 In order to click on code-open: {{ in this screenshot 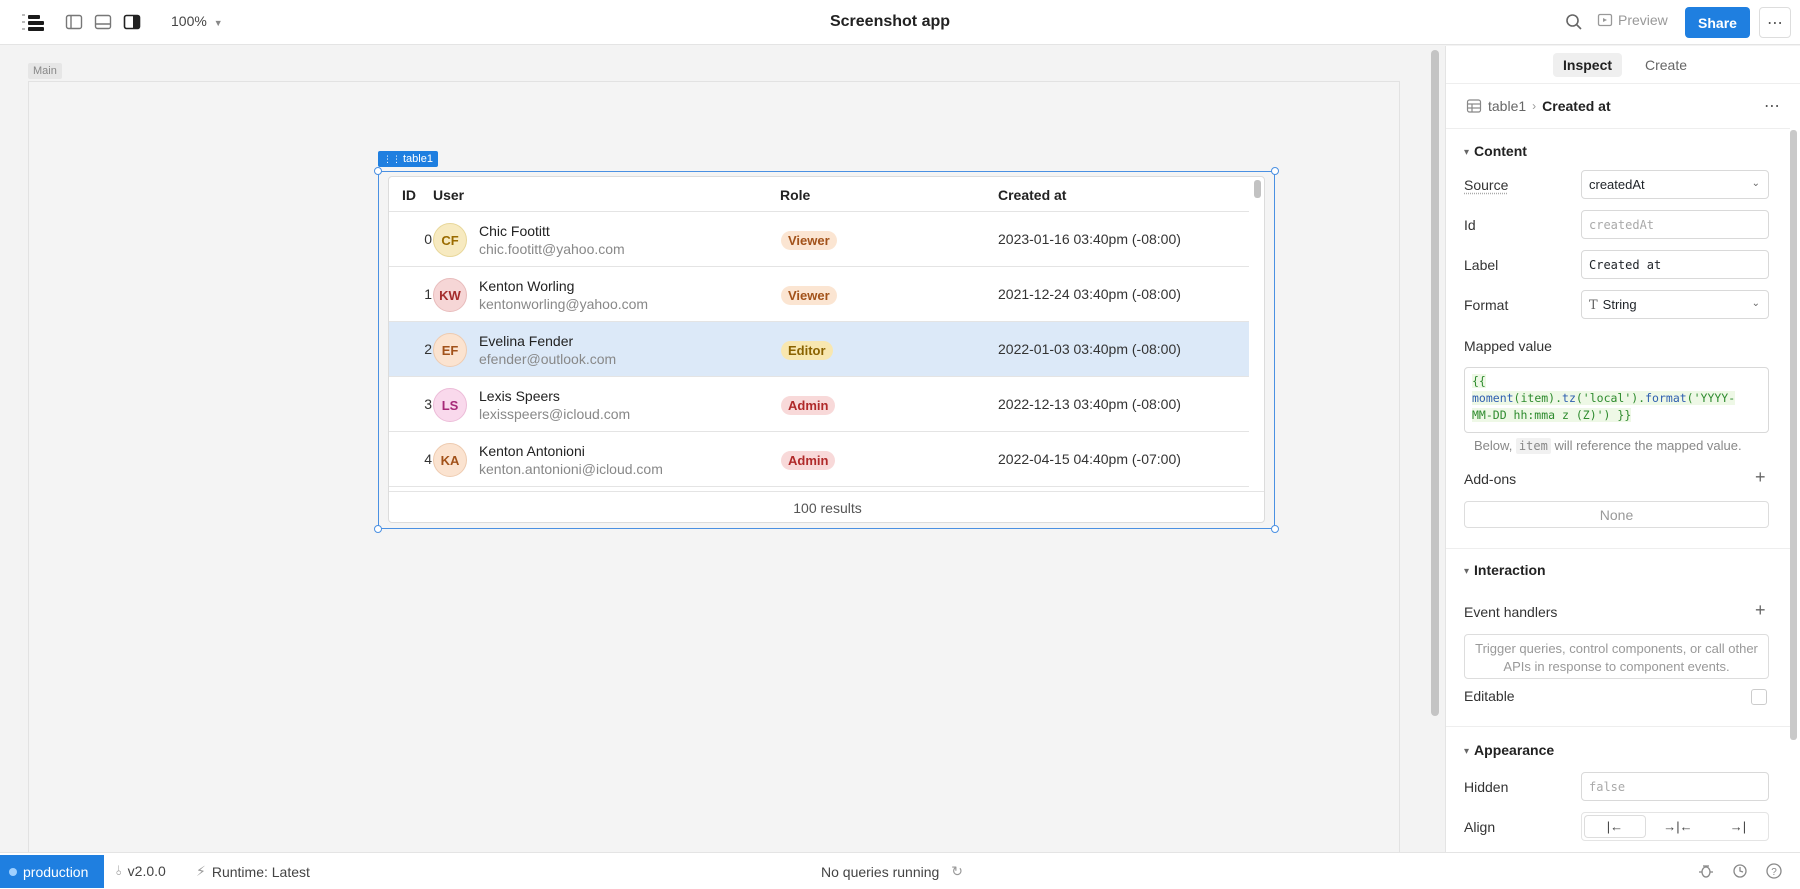, I will do `click(1479, 381)`.